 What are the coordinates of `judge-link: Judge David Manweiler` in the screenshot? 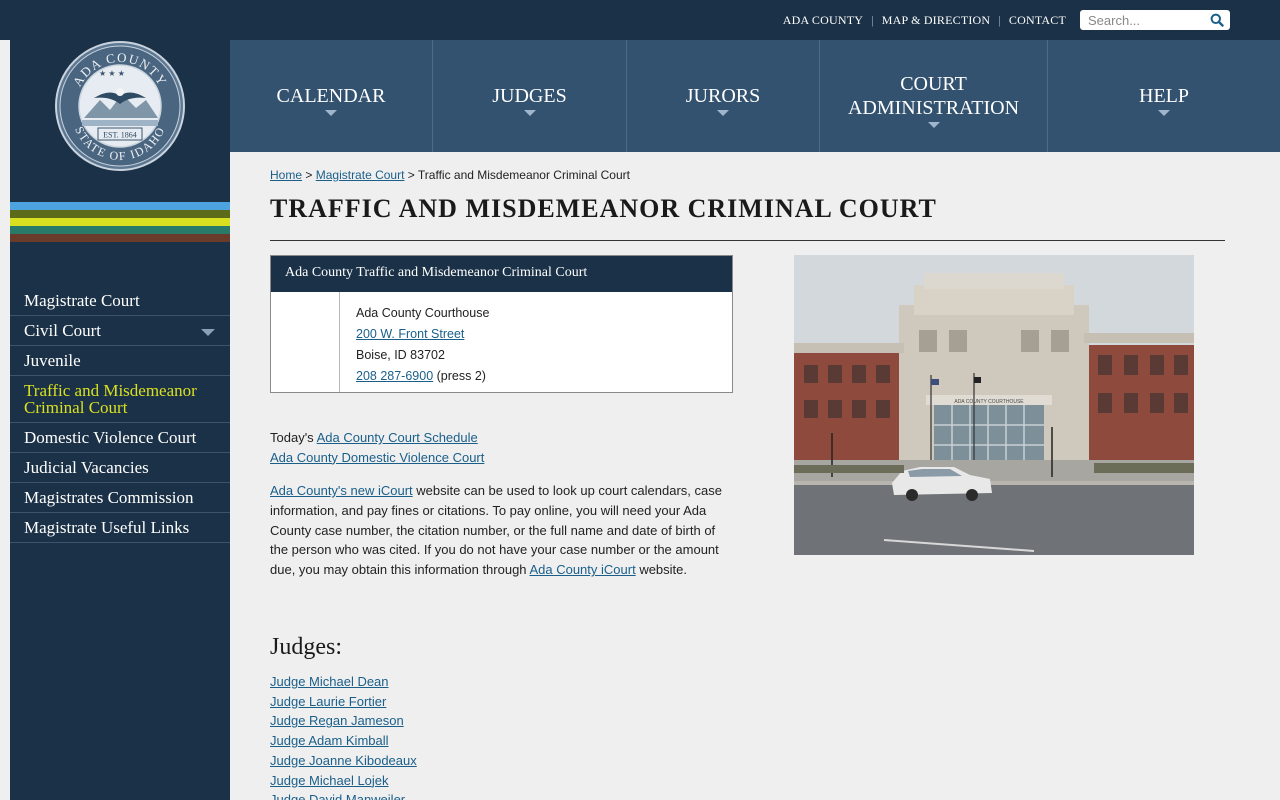 It's located at (343, 795).